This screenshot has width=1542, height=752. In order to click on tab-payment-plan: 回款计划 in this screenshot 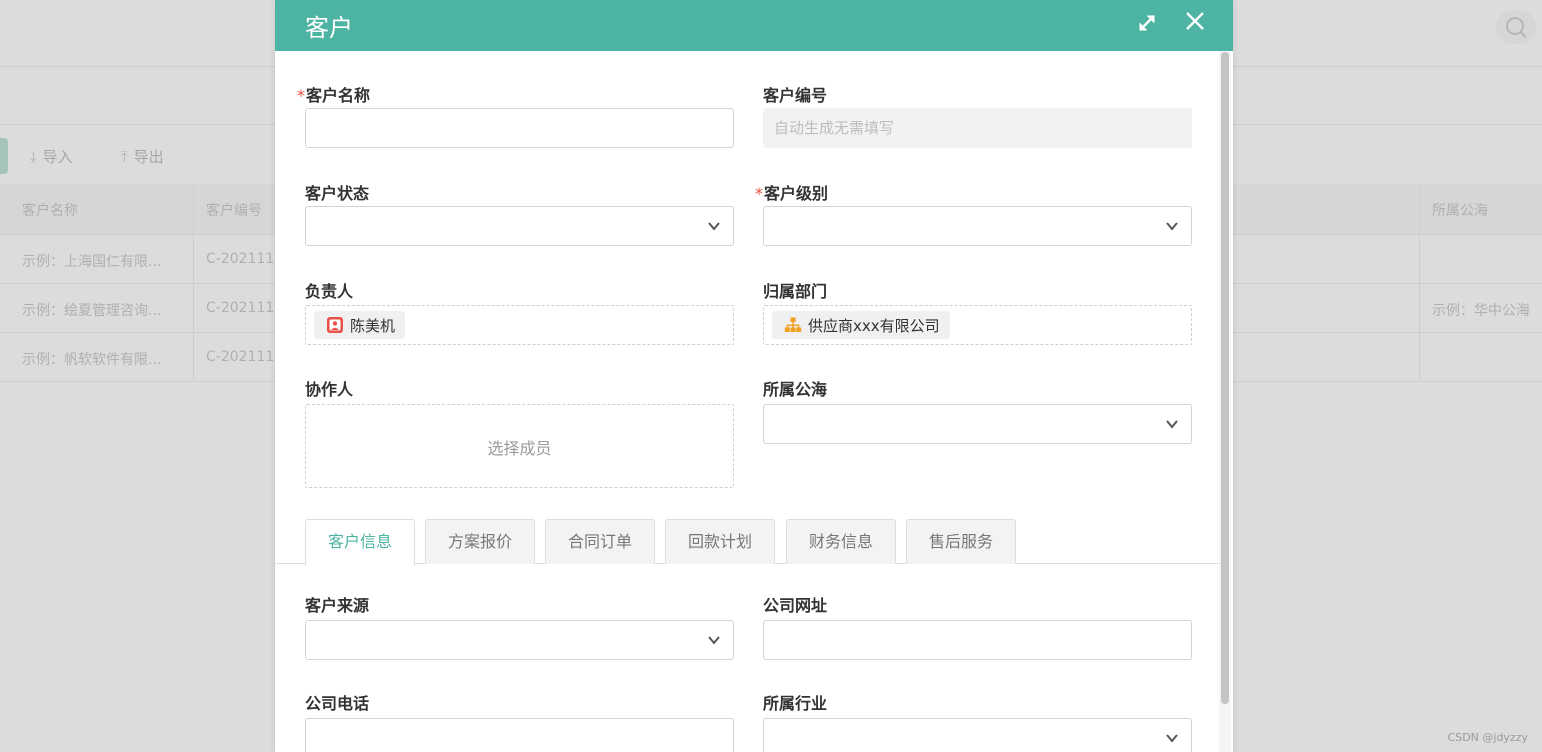, I will do `click(720, 541)`.